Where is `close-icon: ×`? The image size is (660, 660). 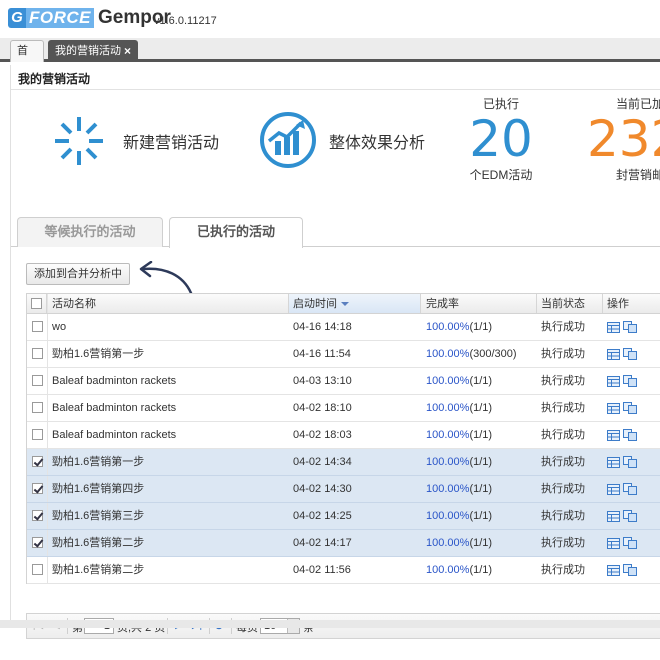
close-icon: × is located at coordinates (127, 51).